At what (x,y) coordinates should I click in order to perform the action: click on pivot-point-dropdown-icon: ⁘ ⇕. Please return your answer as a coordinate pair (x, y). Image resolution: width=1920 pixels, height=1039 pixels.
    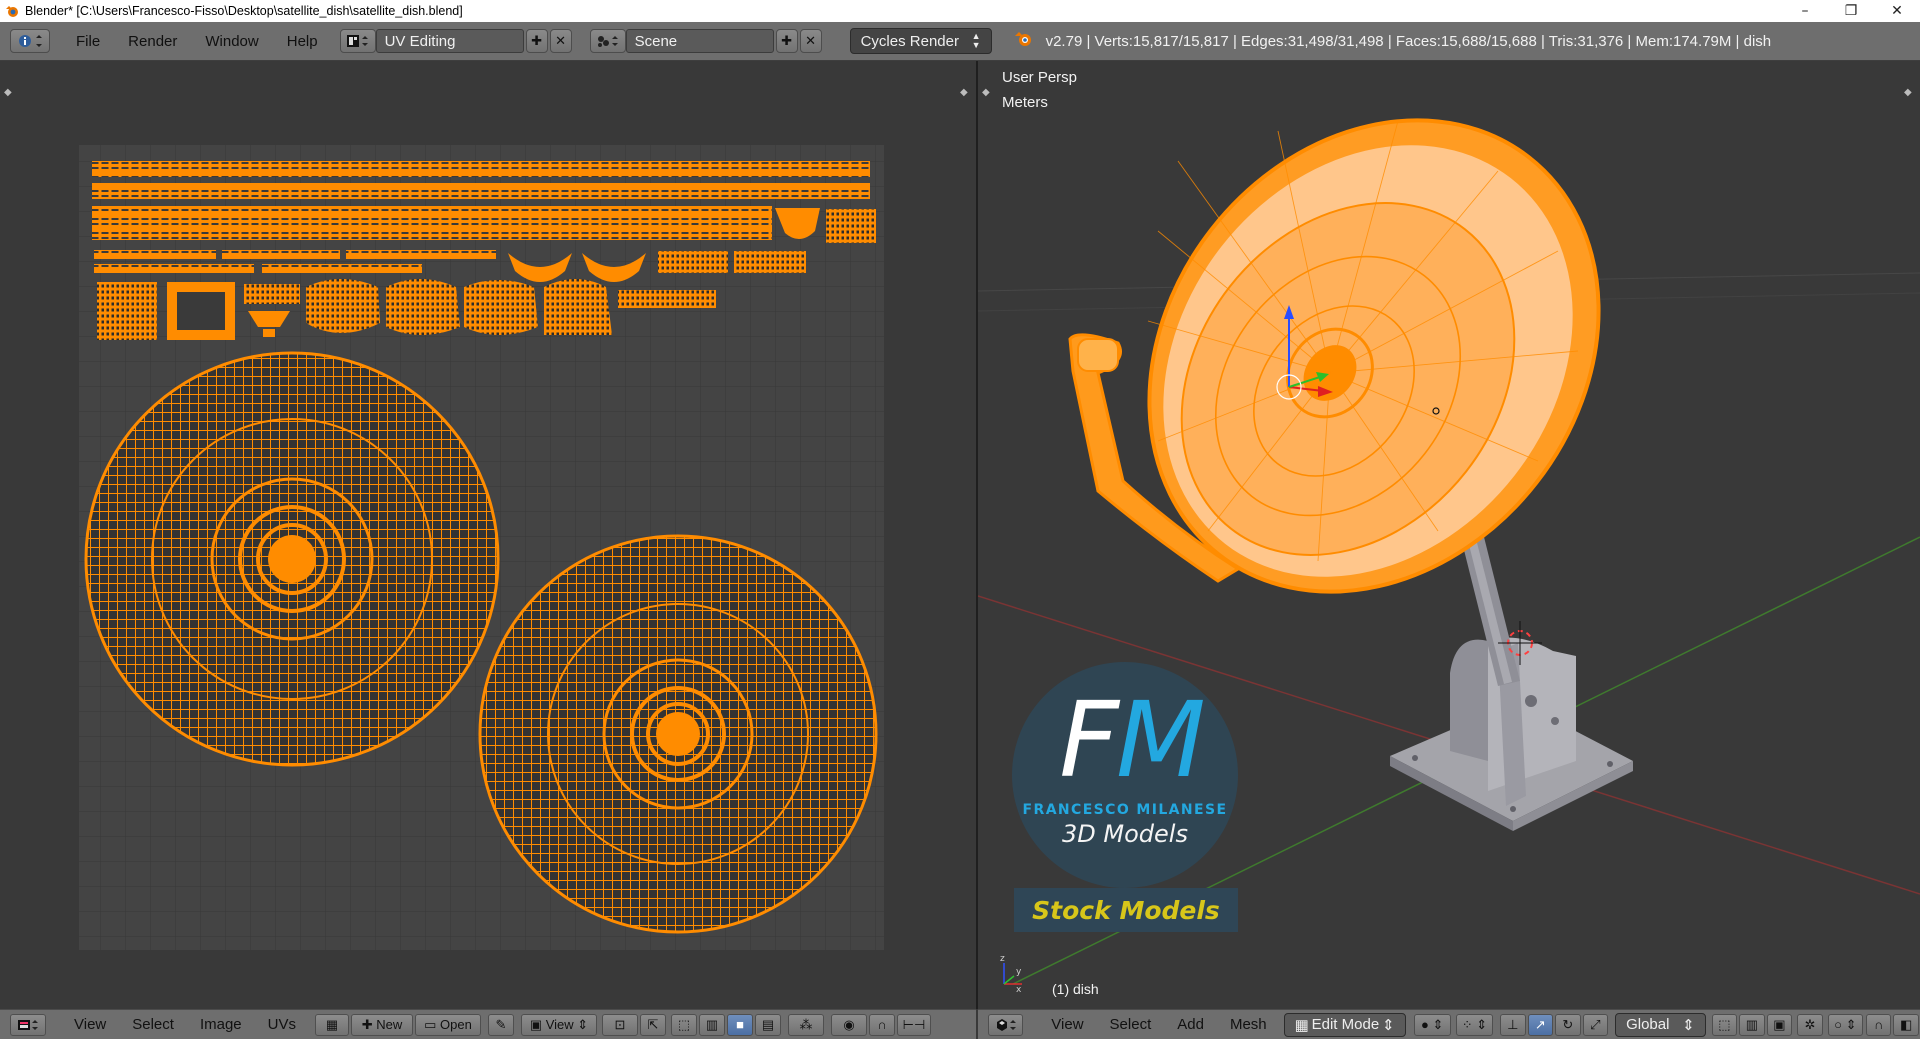
    Looking at the image, I should click on (1474, 1024).